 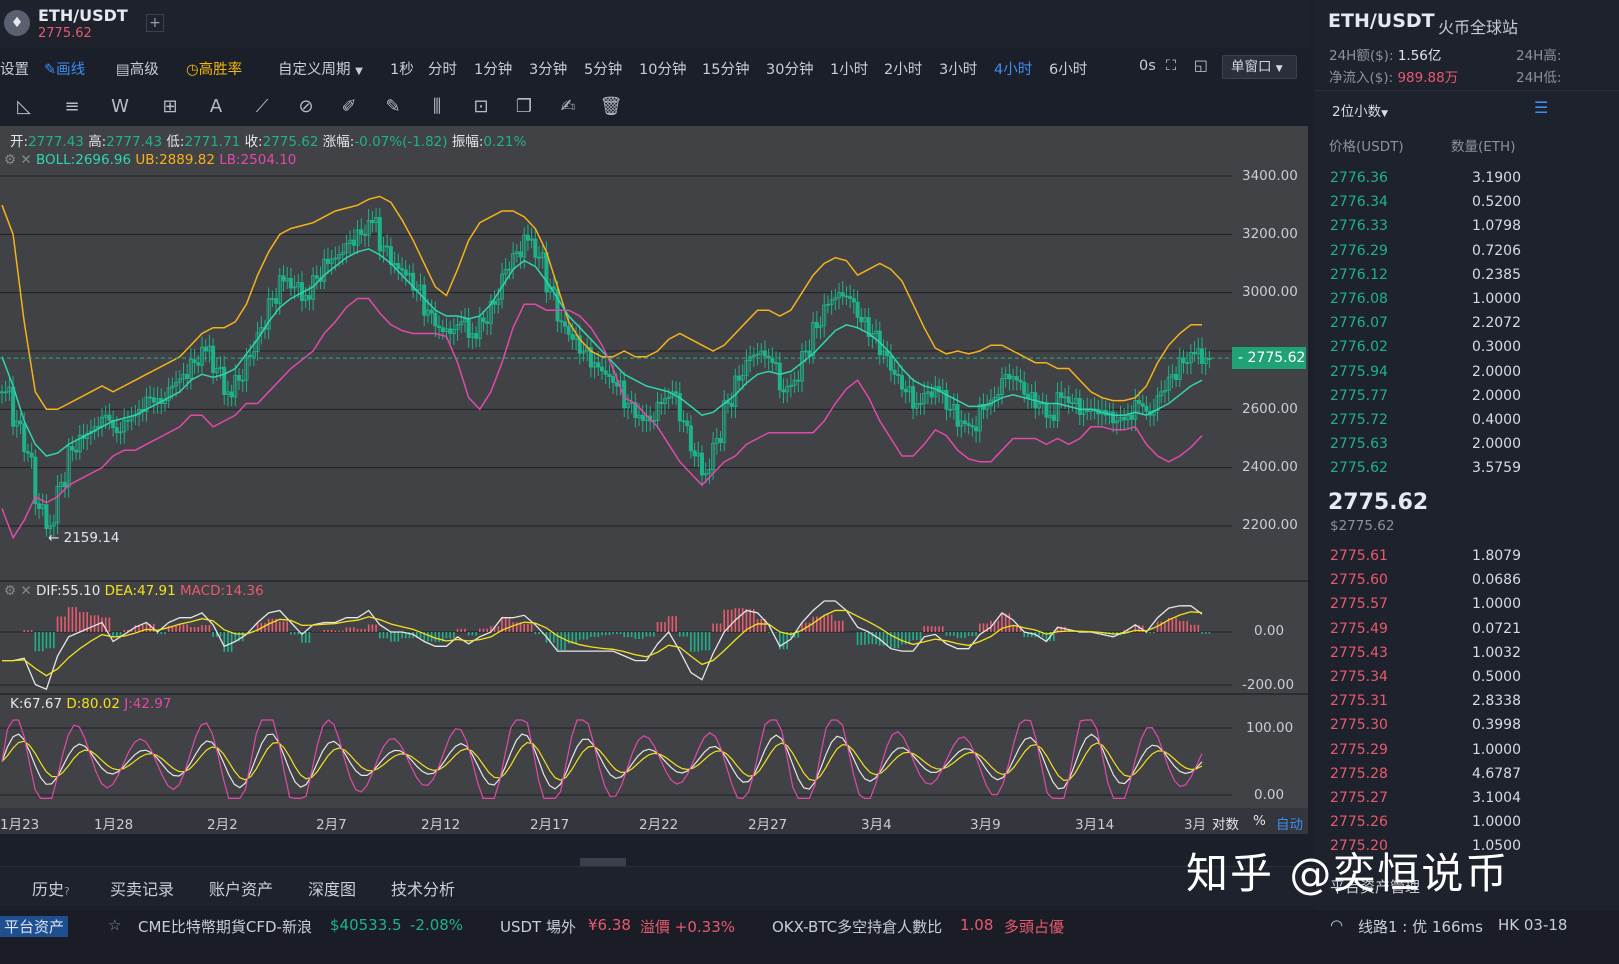 What do you see at coordinates (402, 68) in the screenshot?
I see `period-1s: 1秒` at bounding box center [402, 68].